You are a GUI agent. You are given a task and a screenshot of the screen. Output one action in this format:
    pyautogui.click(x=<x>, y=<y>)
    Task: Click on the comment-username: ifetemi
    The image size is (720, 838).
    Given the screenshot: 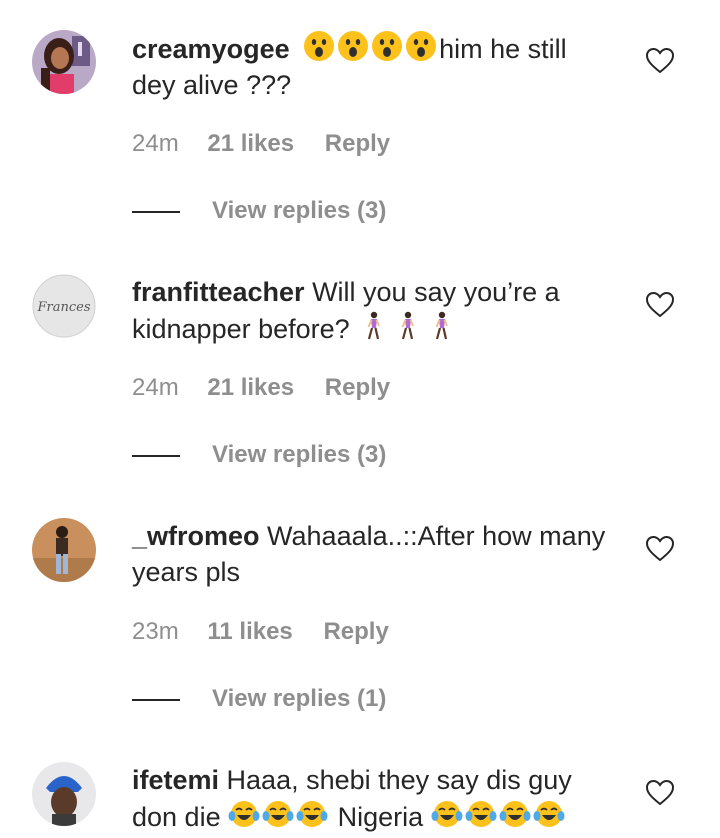 What is the action you would take?
    pyautogui.click(x=175, y=780)
    